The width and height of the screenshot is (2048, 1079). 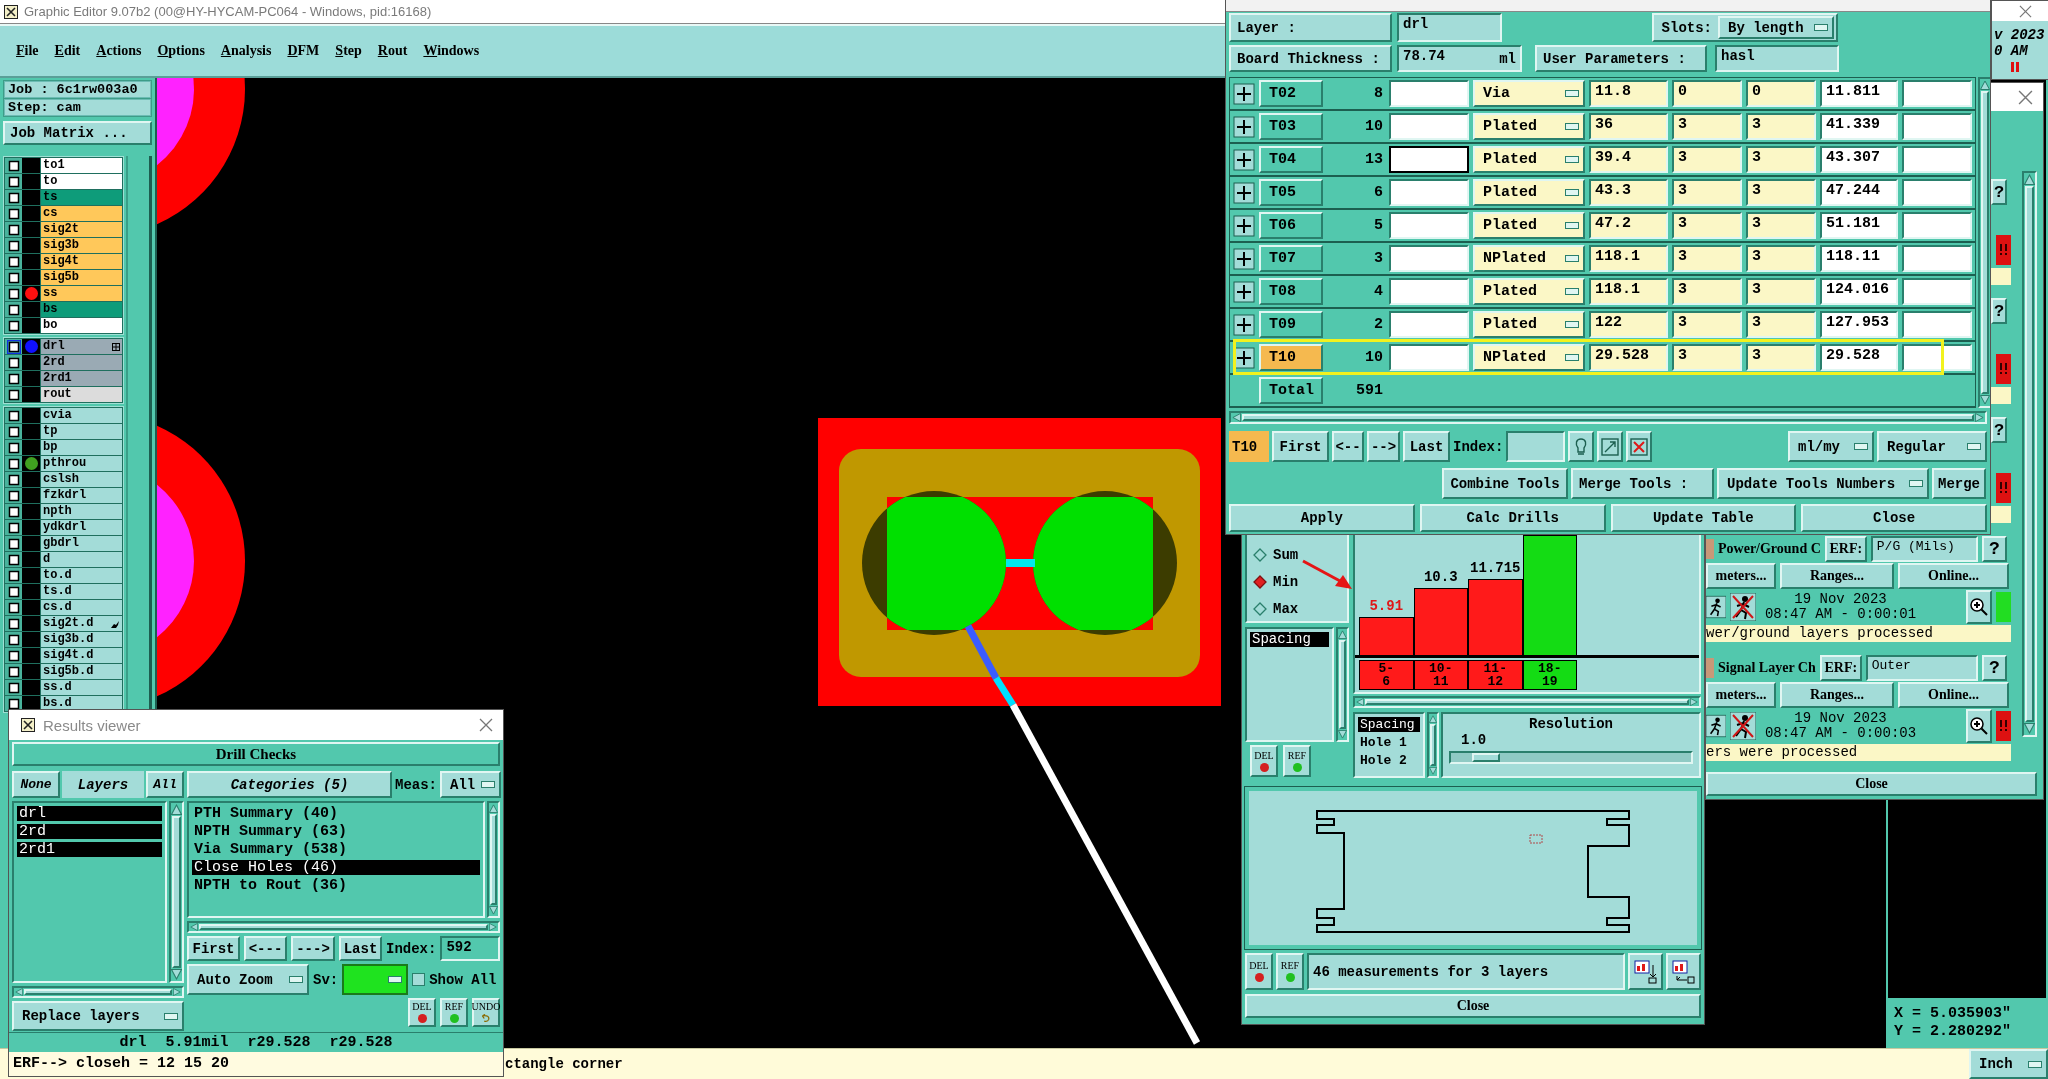 What do you see at coordinates (1529, 93) in the screenshot?
I see `hole-type-dropdown: Via` at bounding box center [1529, 93].